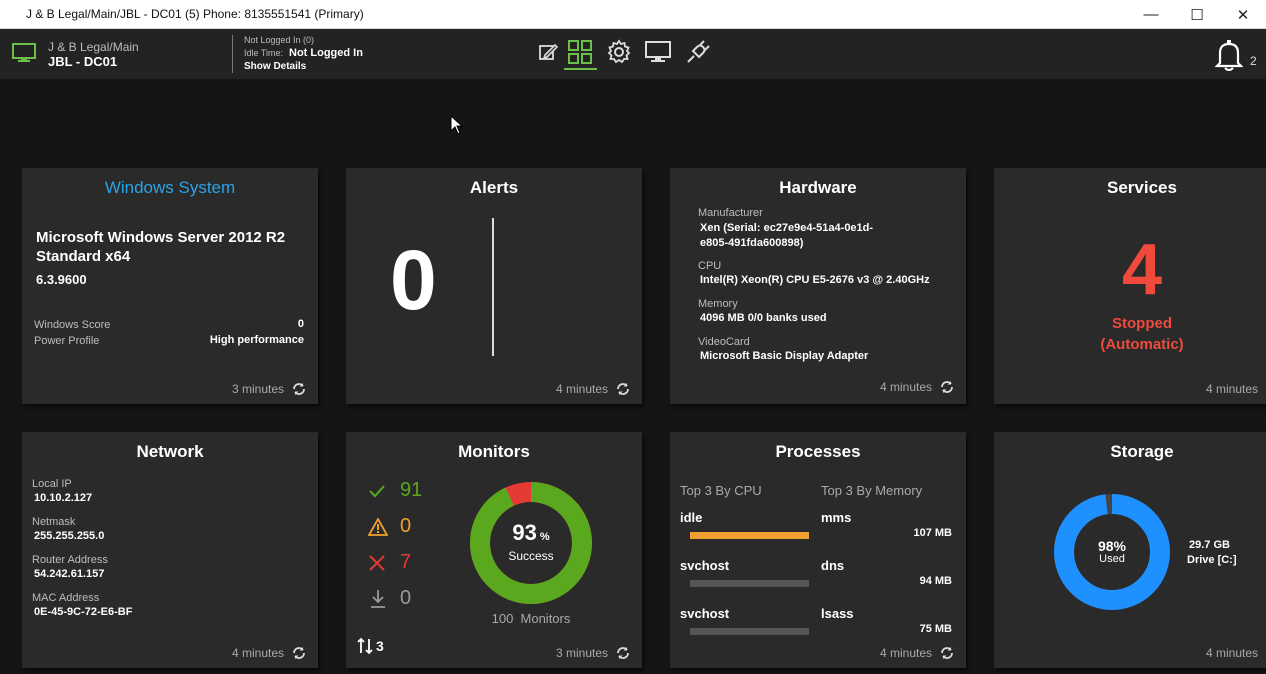 Image resolution: width=1266 pixels, height=674 pixels. What do you see at coordinates (524, 532) in the screenshot?
I see `success-percent: 93` at bounding box center [524, 532].